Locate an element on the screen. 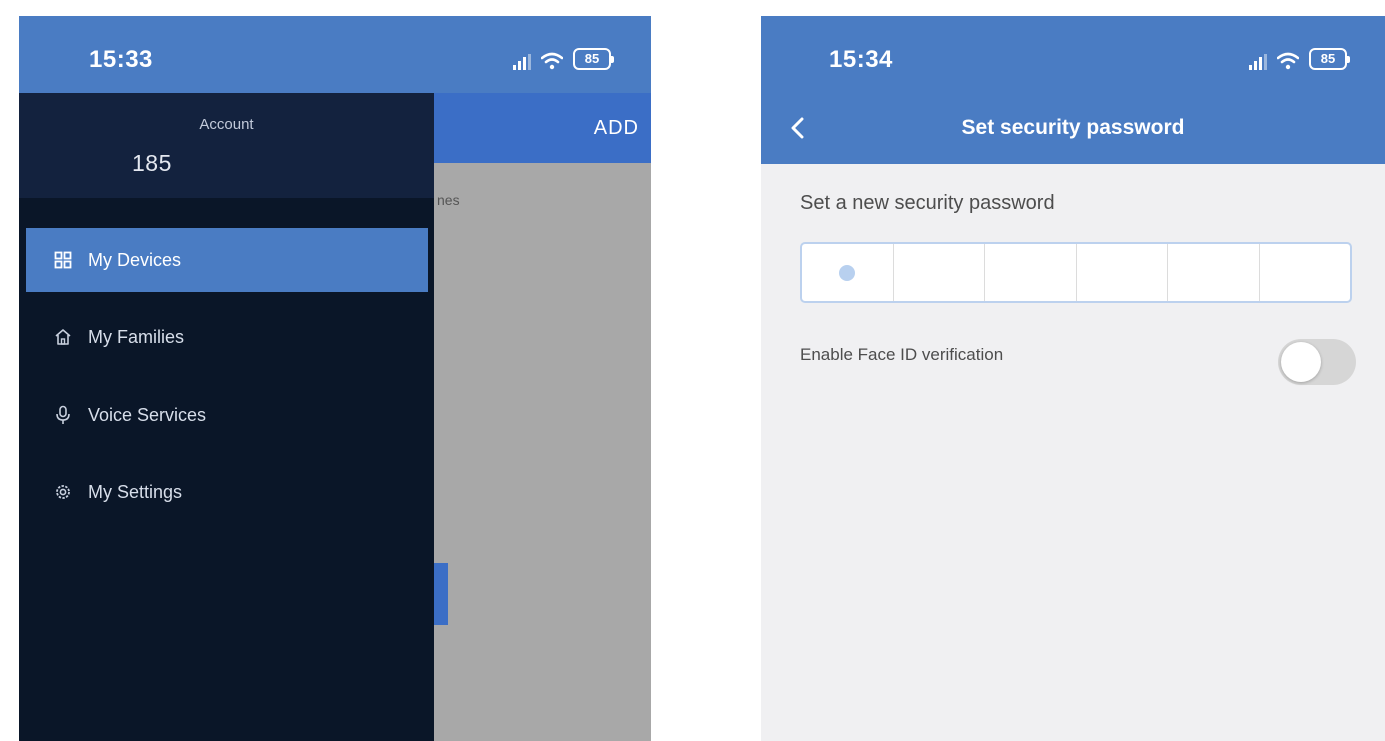  status-bar: 15:33 85 is located at coordinates (335, 54).